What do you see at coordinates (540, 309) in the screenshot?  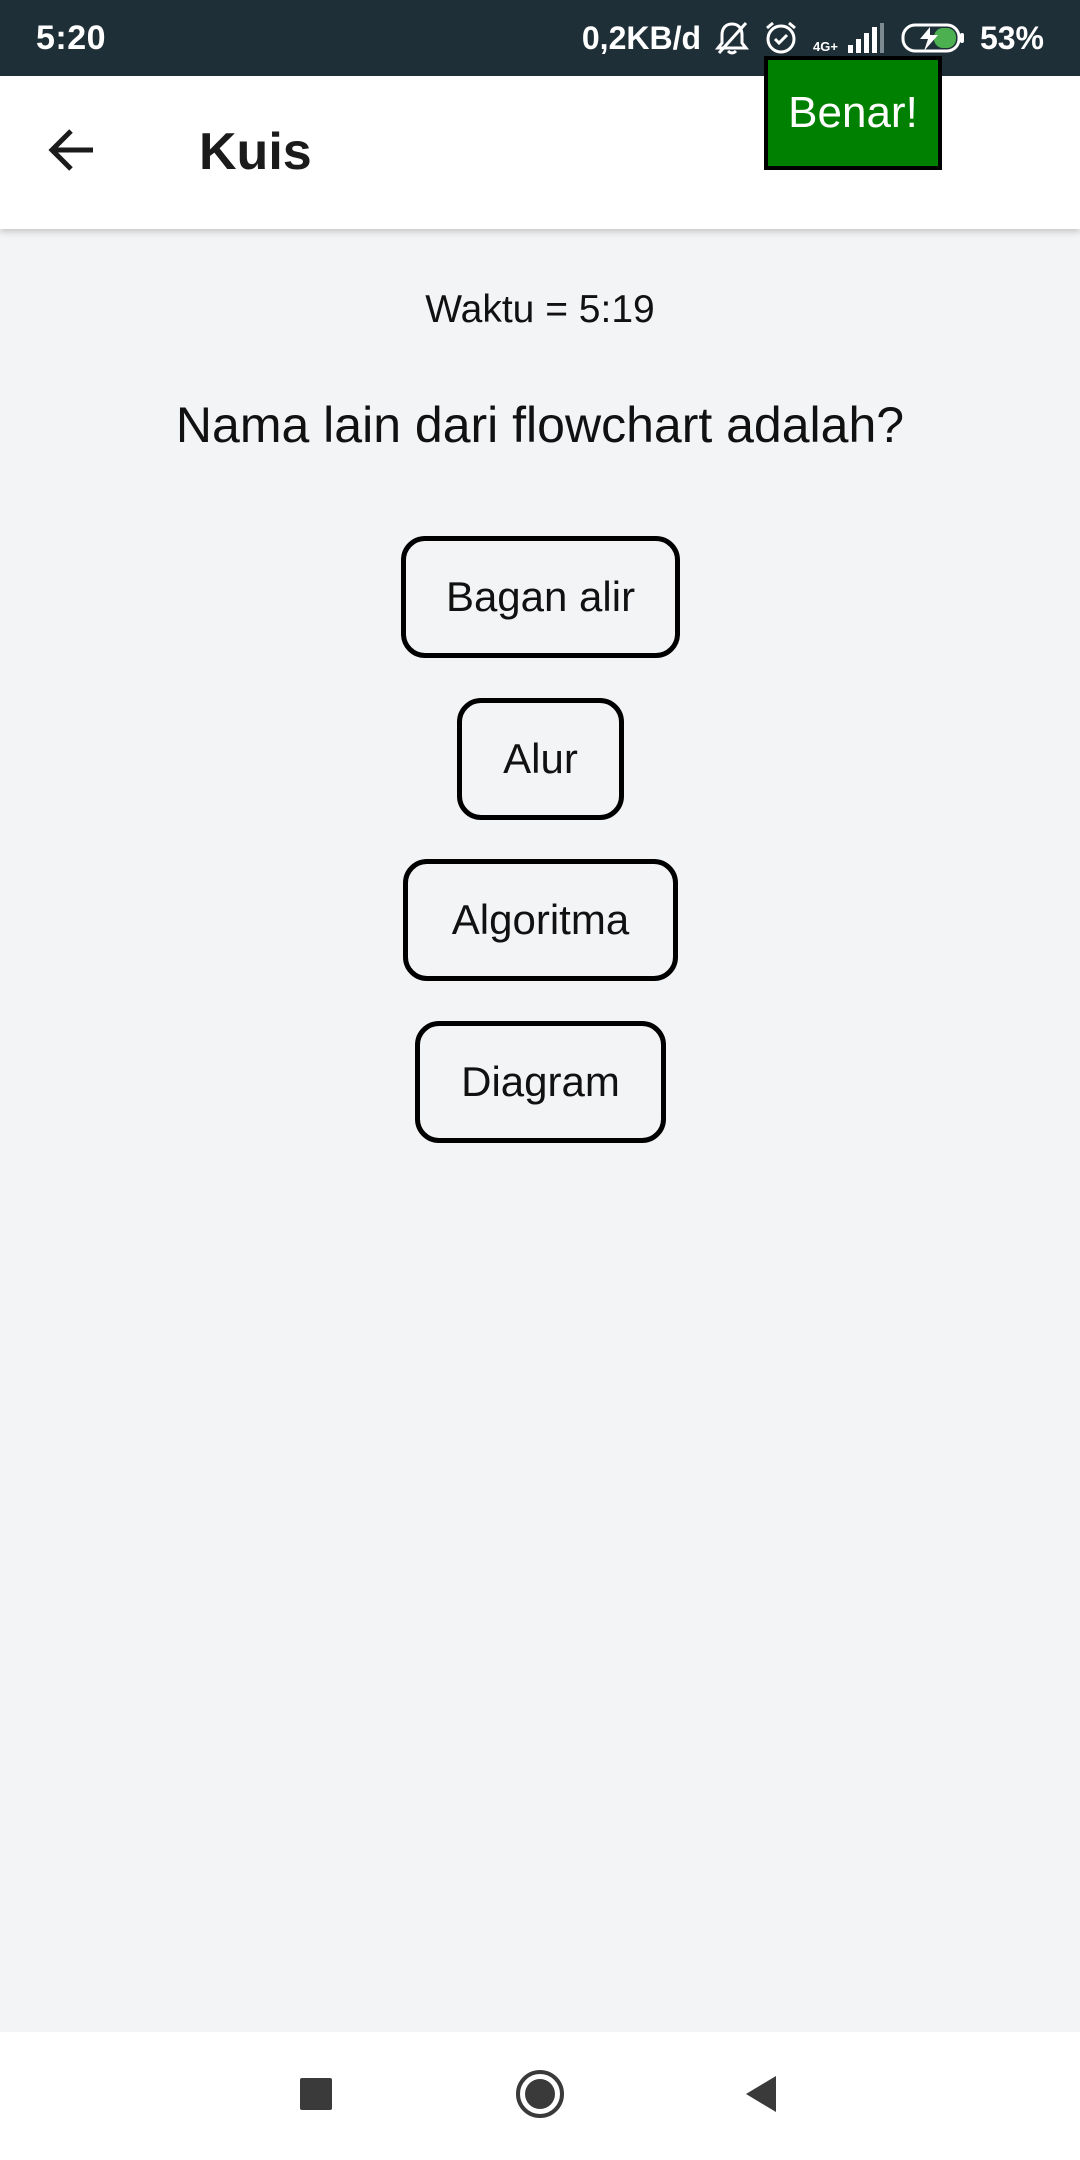 I see `quiz-timer: Waktu = 5:19` at bounding box center [540, 309].